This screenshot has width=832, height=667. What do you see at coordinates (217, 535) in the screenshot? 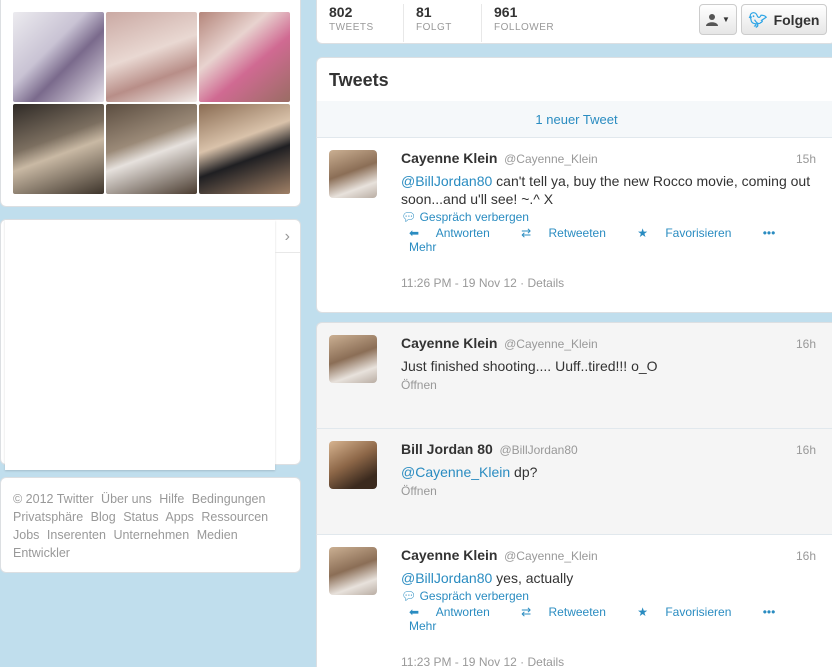
I see `footer-link-media: Medien` at bounding box center [217, 535].